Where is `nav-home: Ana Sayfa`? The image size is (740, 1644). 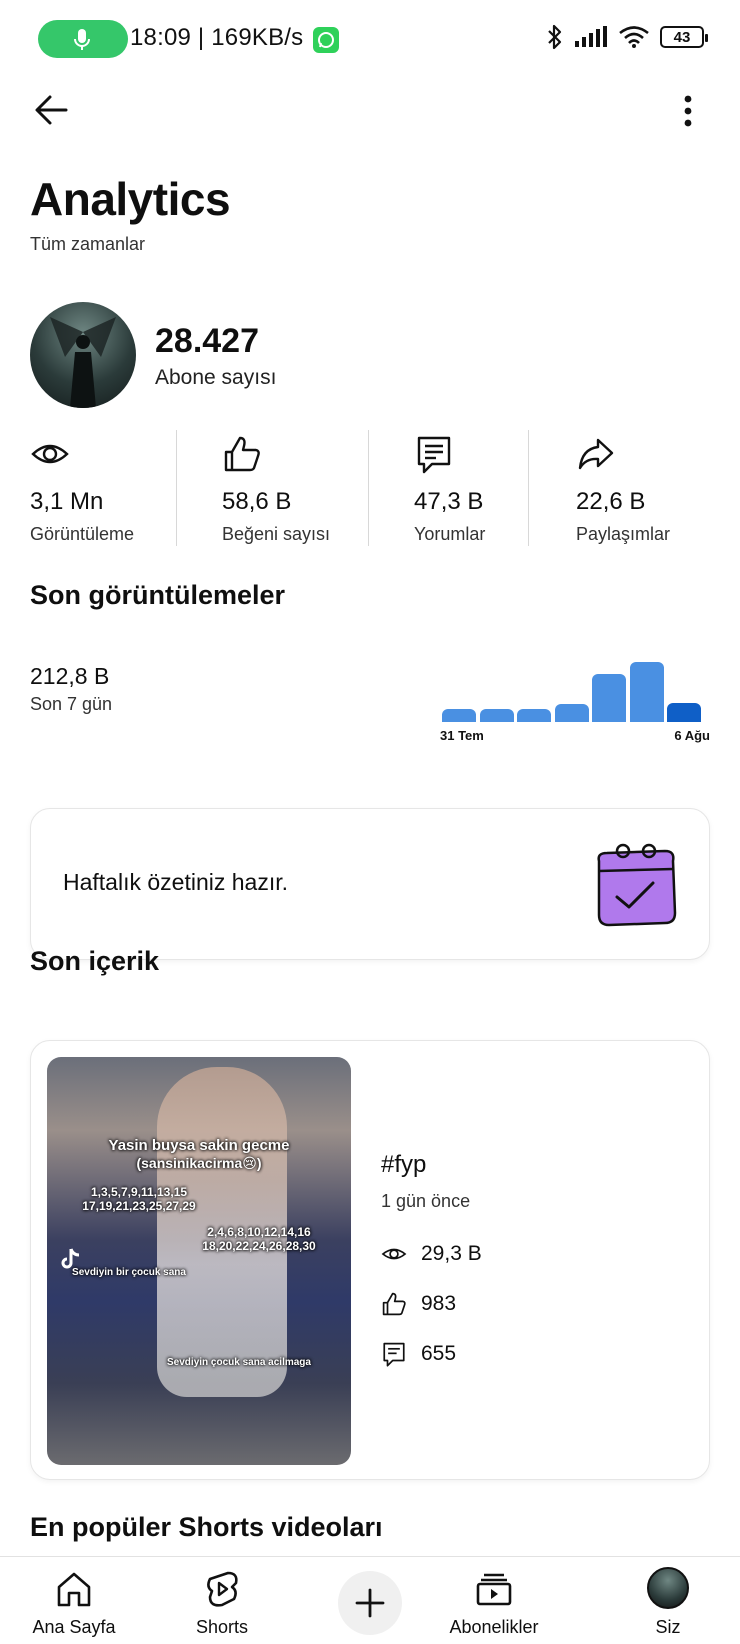 nav-home: Ana Sayfa is located at coordinates (74, 1604).